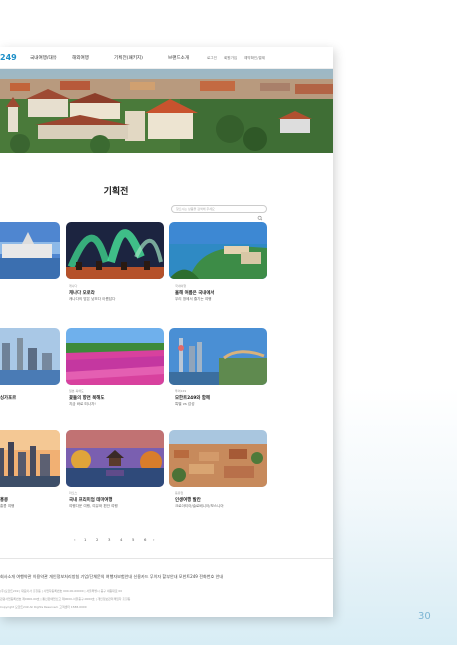  What do you see at coordinates (178, 58) in the screenshot?
I see `nav-item-brand: 브랜드소개` at bounding box center [178, 58].